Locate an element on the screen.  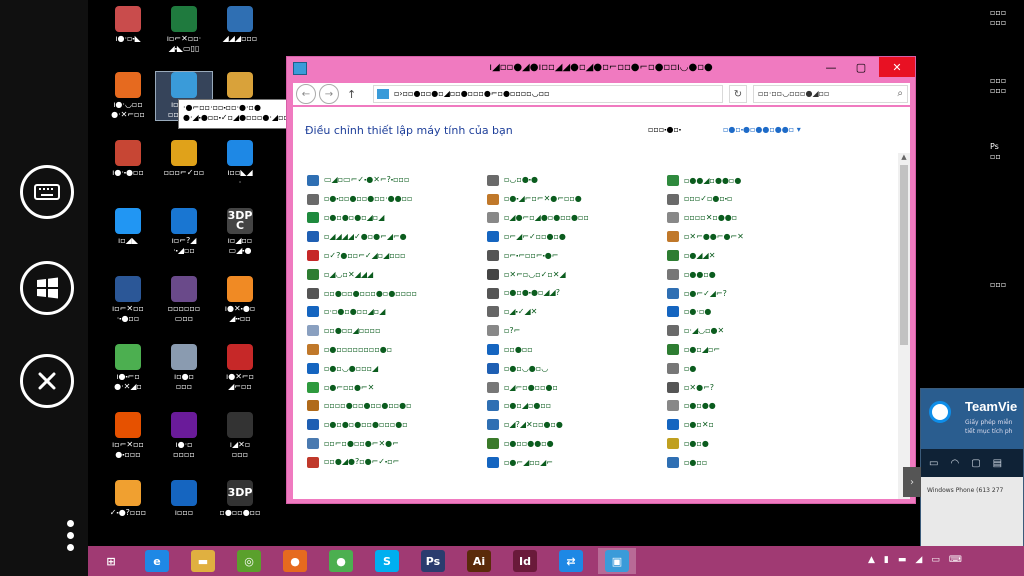
control-panel-item: ▫▫⌐▫●▫▫●⌐✕●⌐ is located at coordinates (397, 443).